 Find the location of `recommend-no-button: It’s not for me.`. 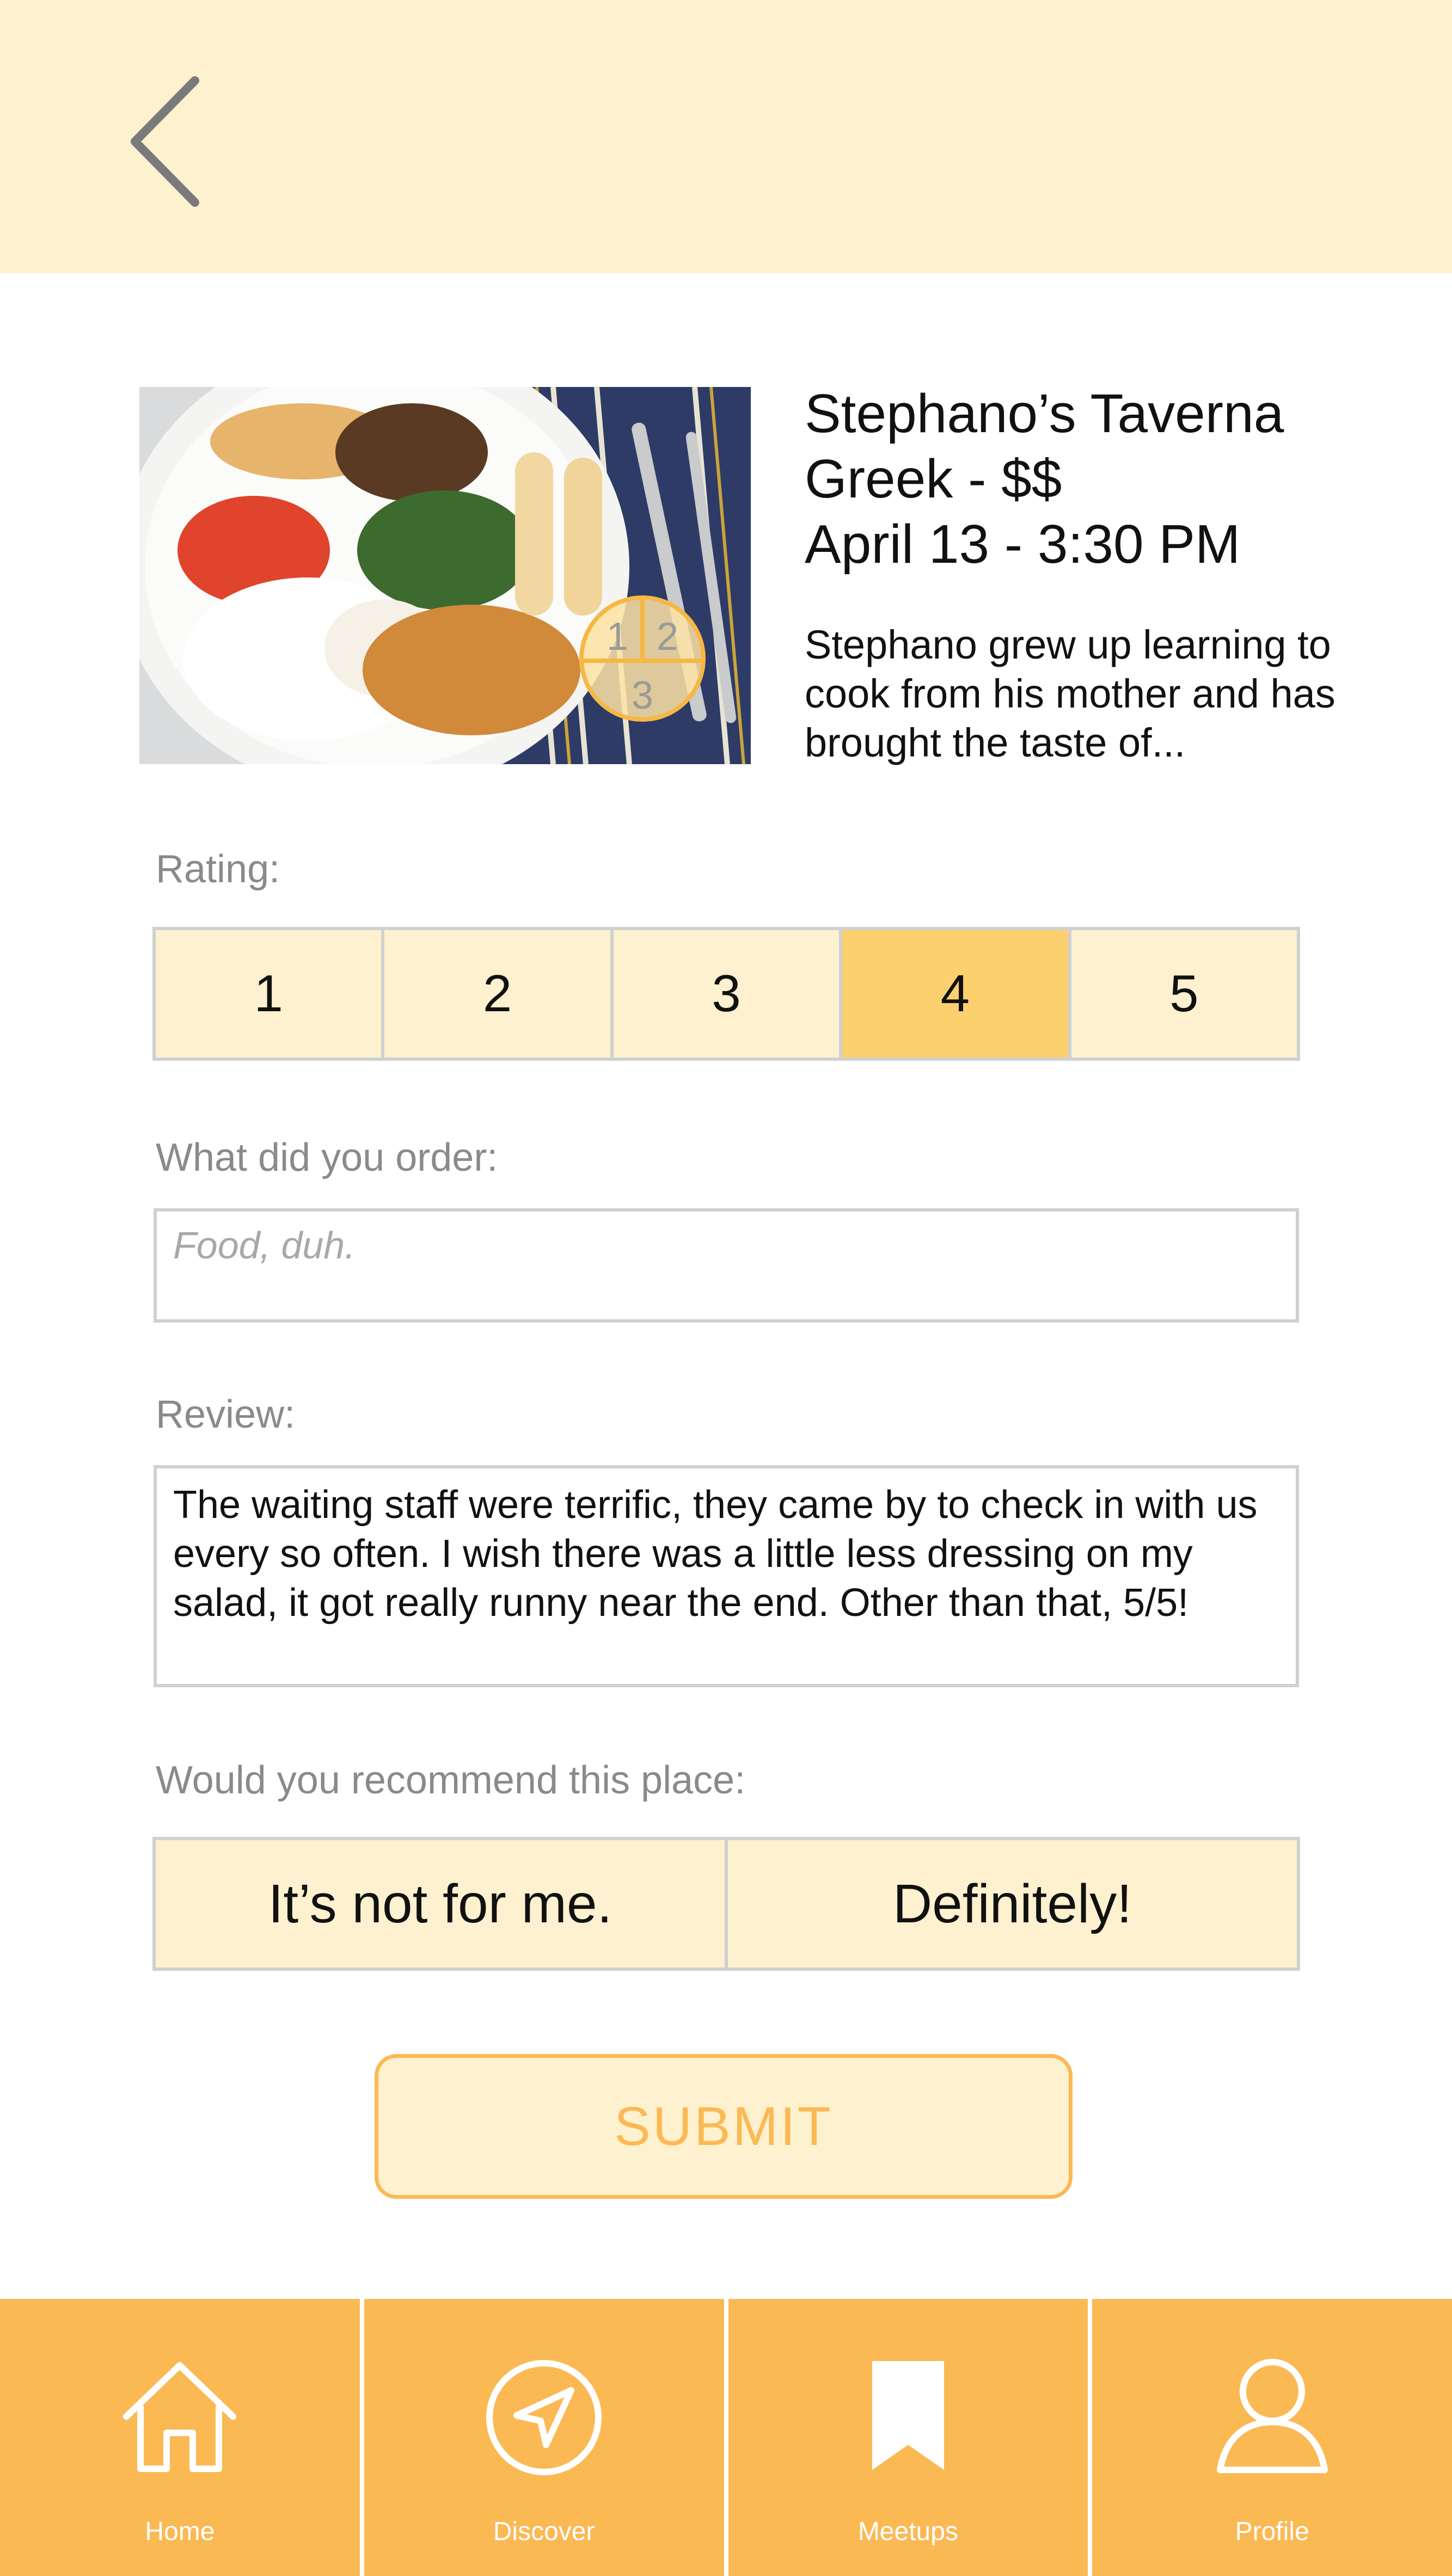

recommend-no-button: It’s not for me. is located at coordinates (442, 1904).